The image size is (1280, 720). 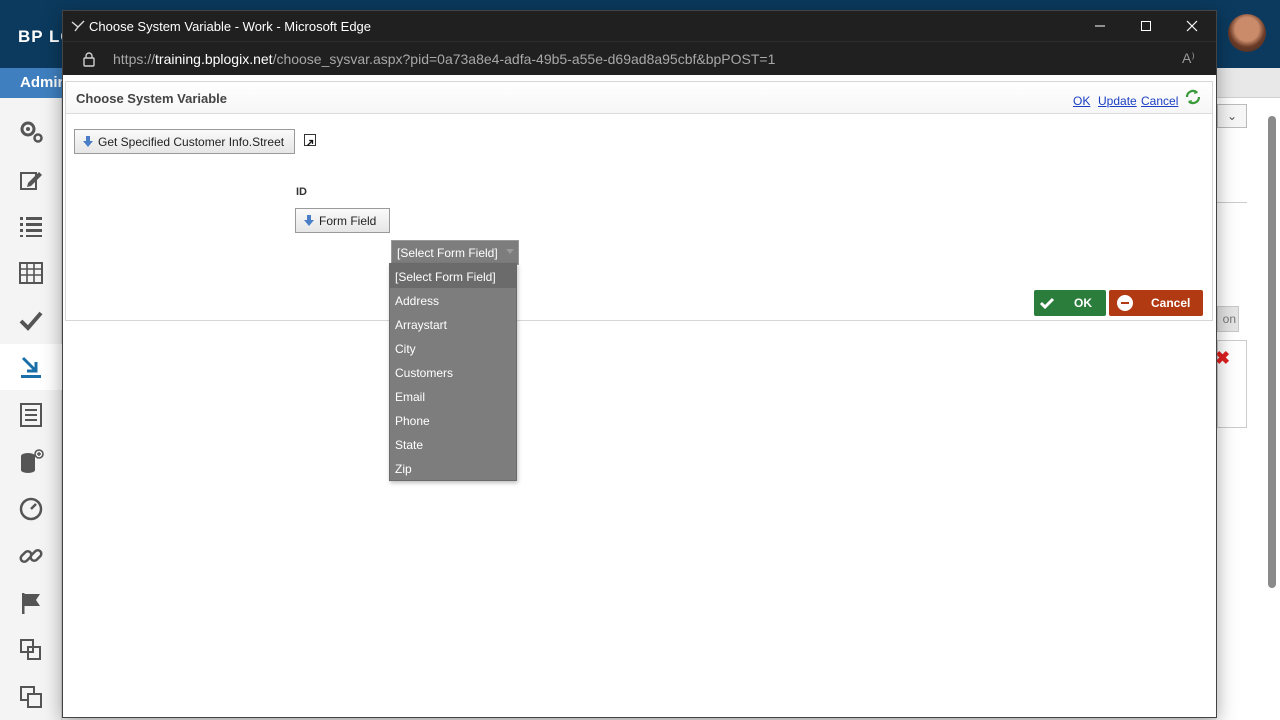 What do you see at coordinates (78, 26) in the screenshot?
I see `edge-favicon-icon` at bounding box center [78, 26].